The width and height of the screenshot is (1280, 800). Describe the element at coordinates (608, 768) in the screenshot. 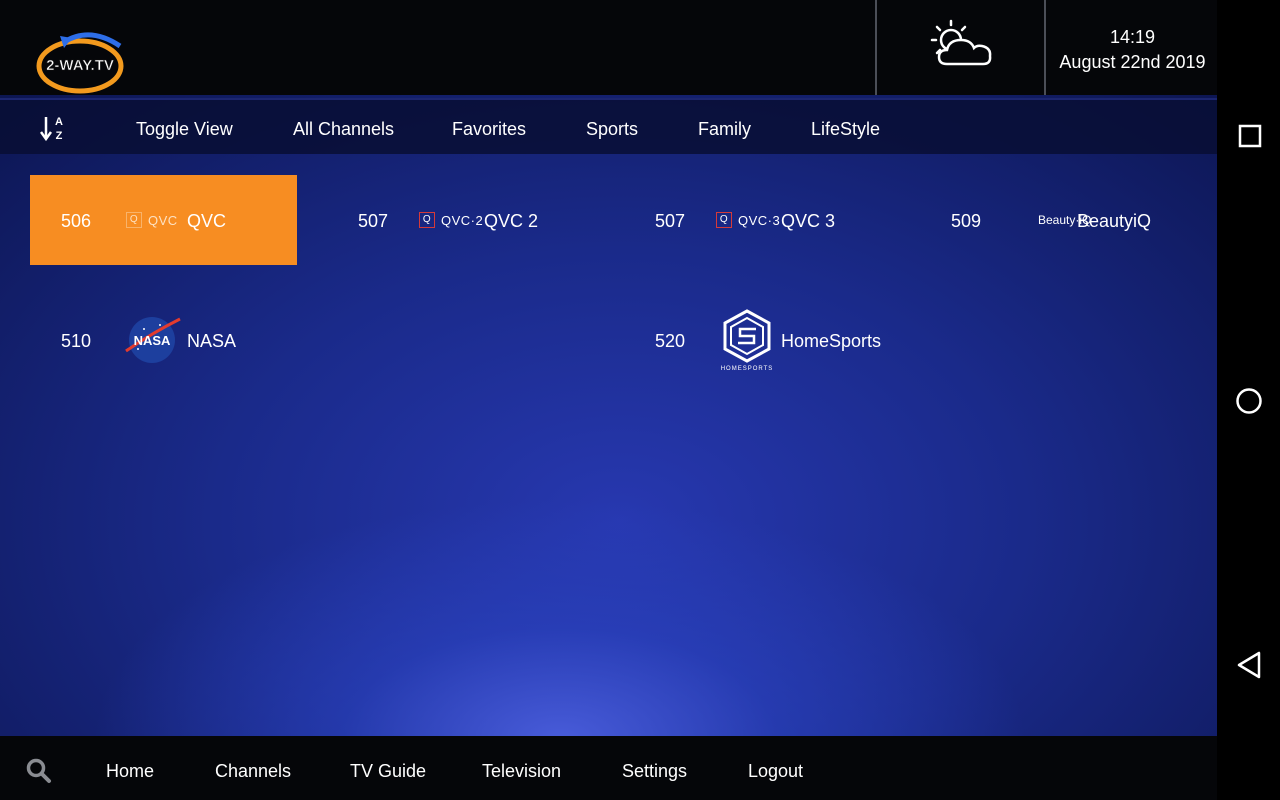

I see `bottom-nav` at that location.